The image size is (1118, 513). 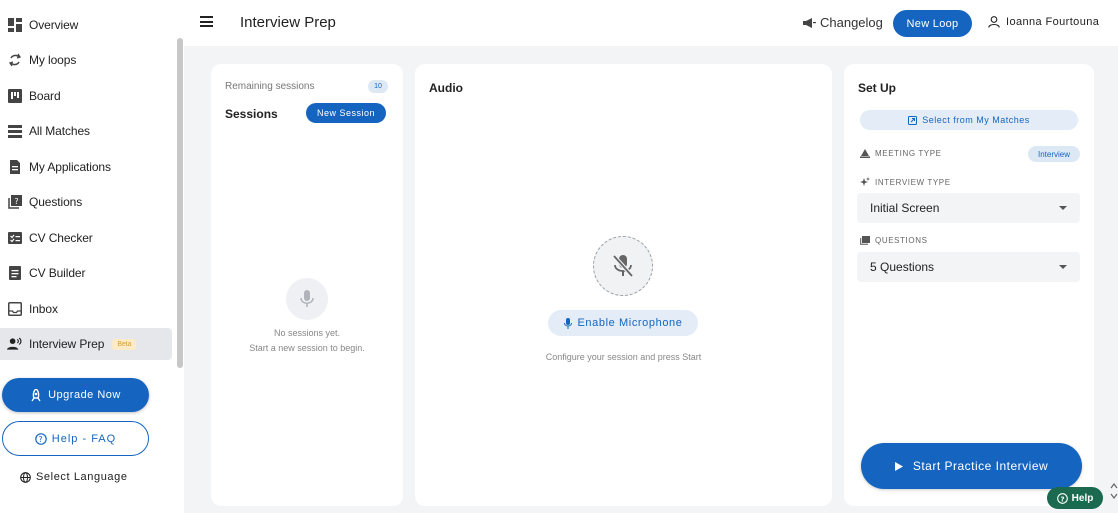 I want to click on rocket-icon, so click(x=36, y=395).